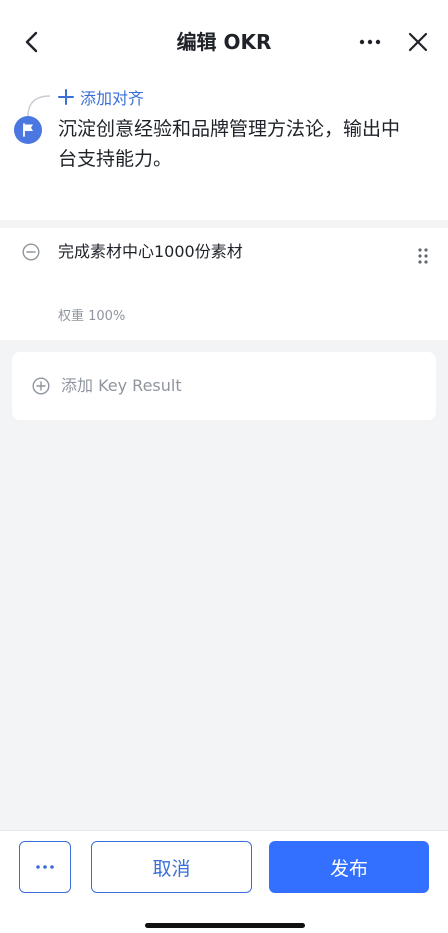 The height and width of the screenshot is (933, 448). Describe the element at coordinates (423, 256) in the screenshot. I see `drag-handle-icon` at that location.